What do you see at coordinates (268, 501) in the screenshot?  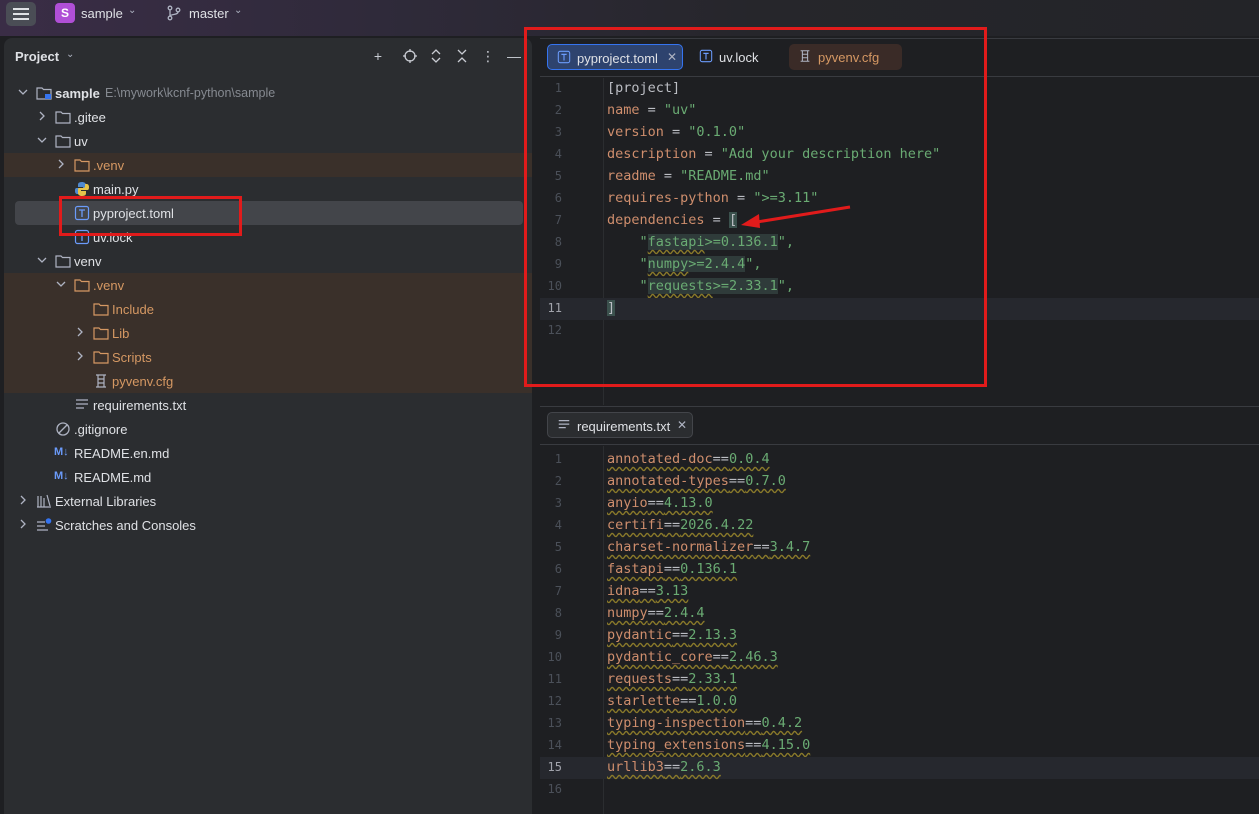 I see `tree-item-external-libraries: External Libraries` at bounding box center [268, 501].